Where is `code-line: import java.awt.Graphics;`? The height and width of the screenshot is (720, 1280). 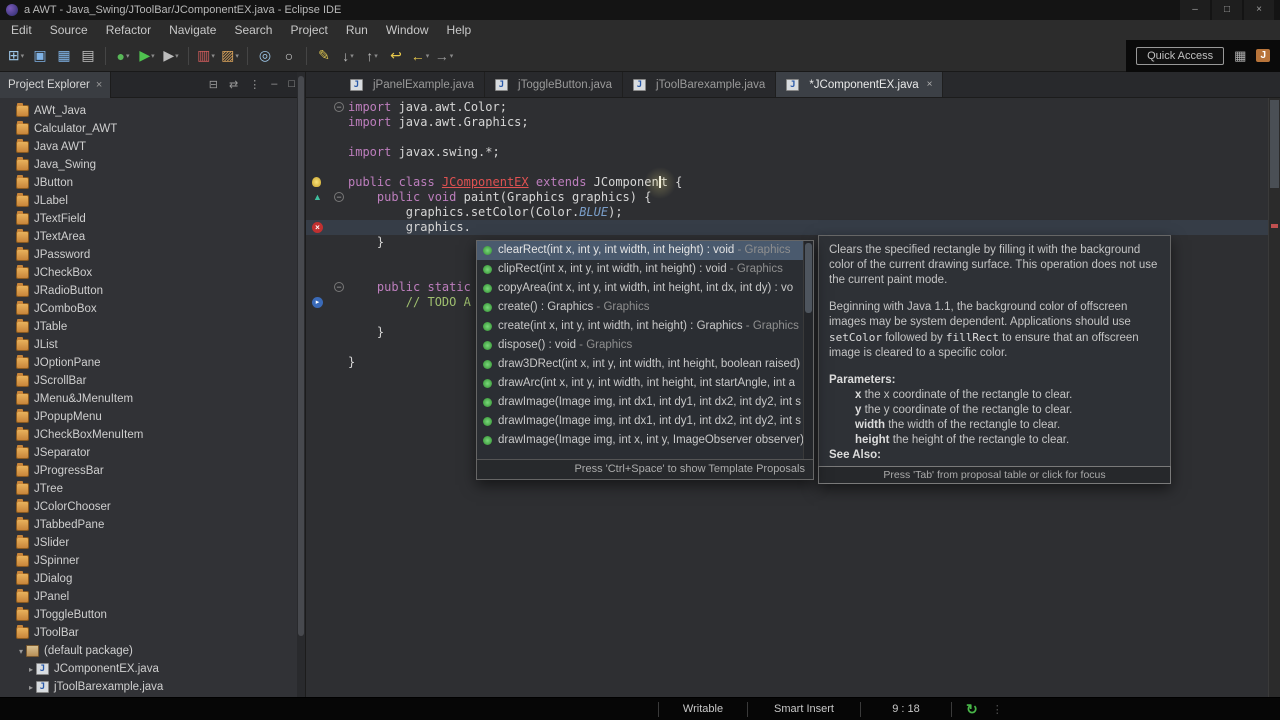
code-line: import java.awt.Graphics; is located at coordinates (787, 122).